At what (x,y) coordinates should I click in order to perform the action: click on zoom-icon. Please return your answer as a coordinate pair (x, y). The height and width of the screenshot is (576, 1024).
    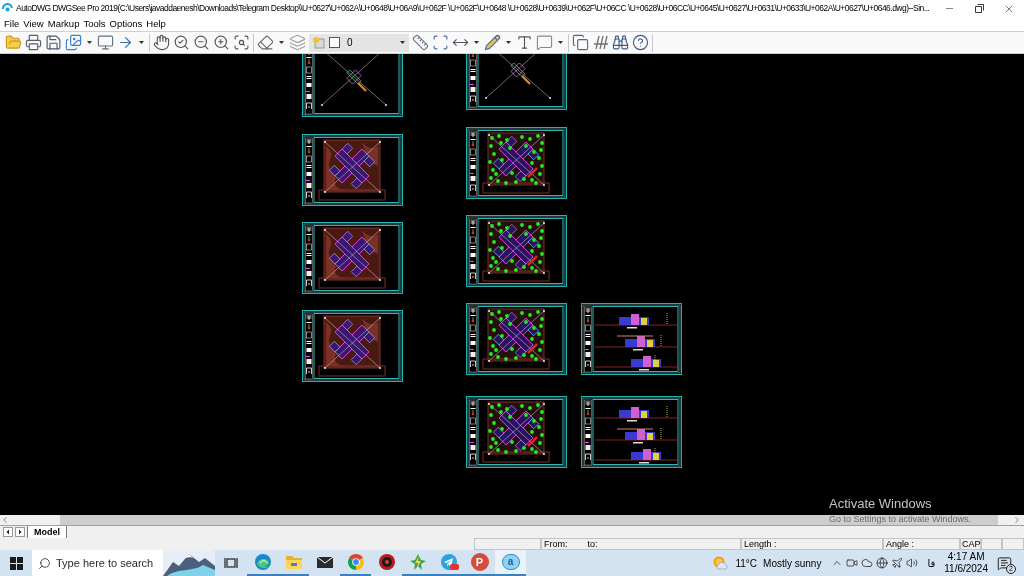
    Looking at the image, I should click on (181, 42).